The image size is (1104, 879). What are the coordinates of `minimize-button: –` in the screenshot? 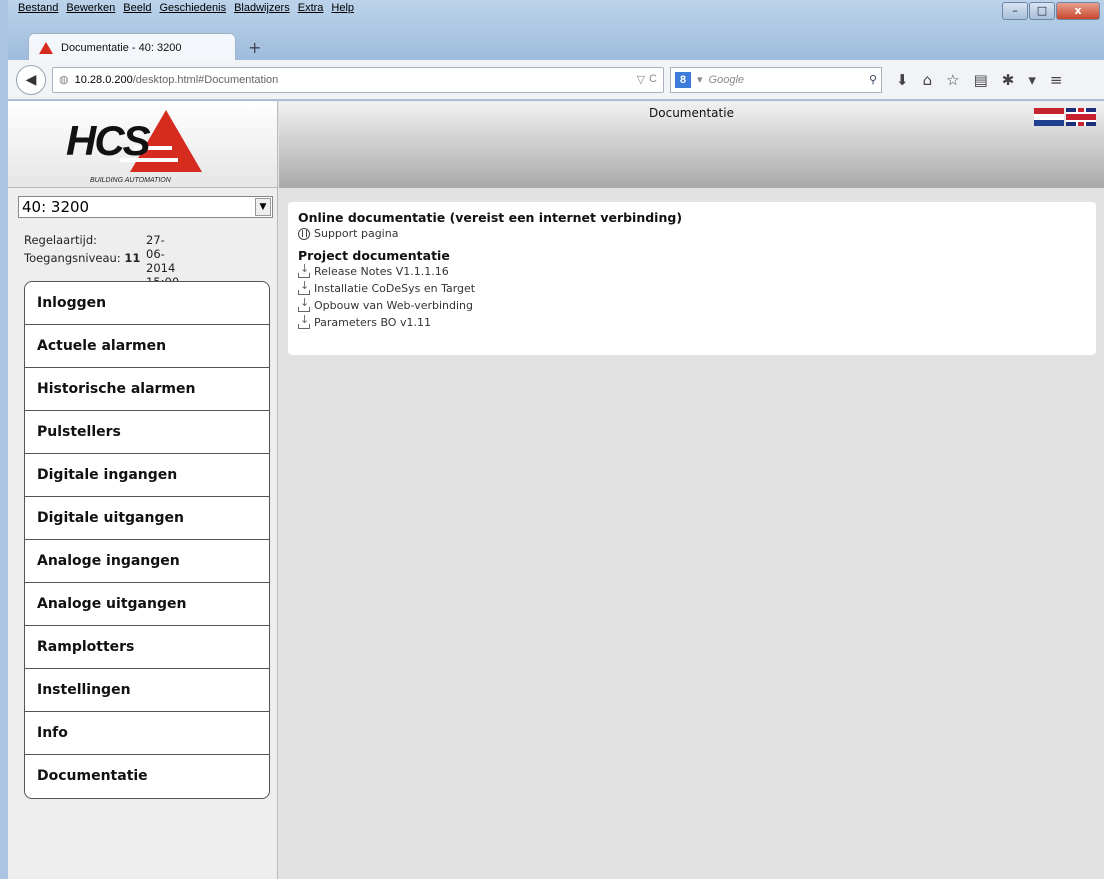 It's located at (1015, 11).